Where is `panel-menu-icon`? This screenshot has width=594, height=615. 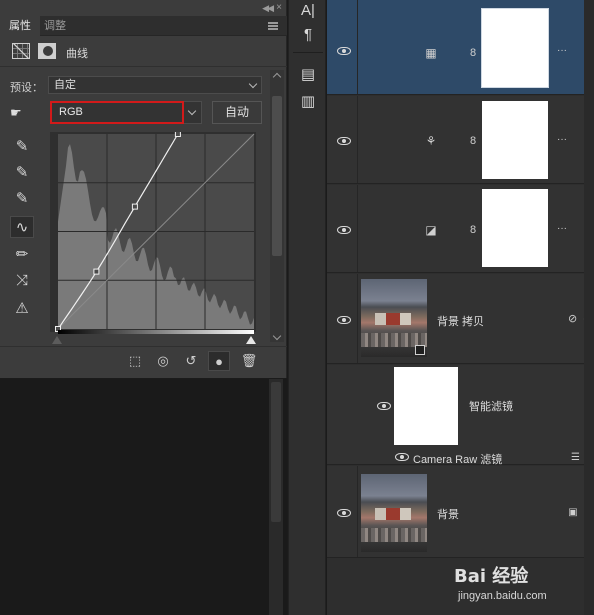
panel-menu-icon is located at coordinates (273, 26).